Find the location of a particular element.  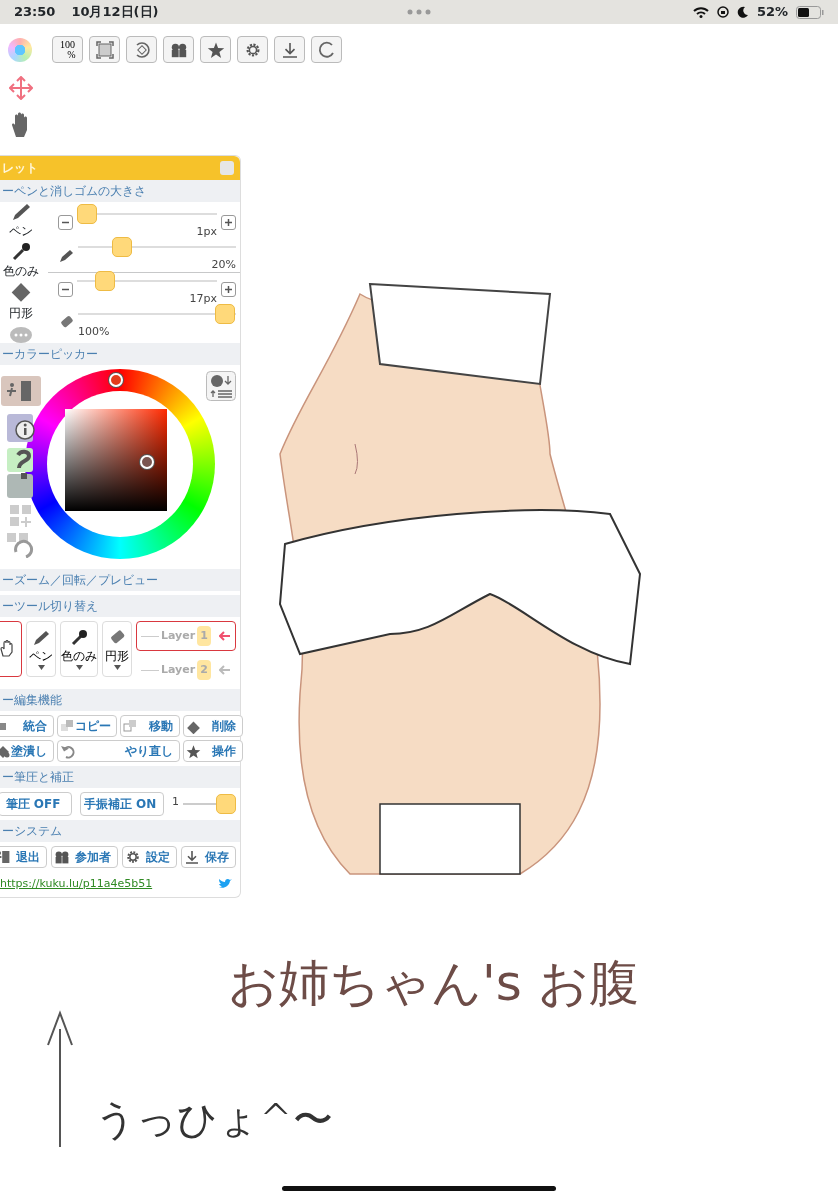

fit-screen-button is located at coordinates (104, 49).